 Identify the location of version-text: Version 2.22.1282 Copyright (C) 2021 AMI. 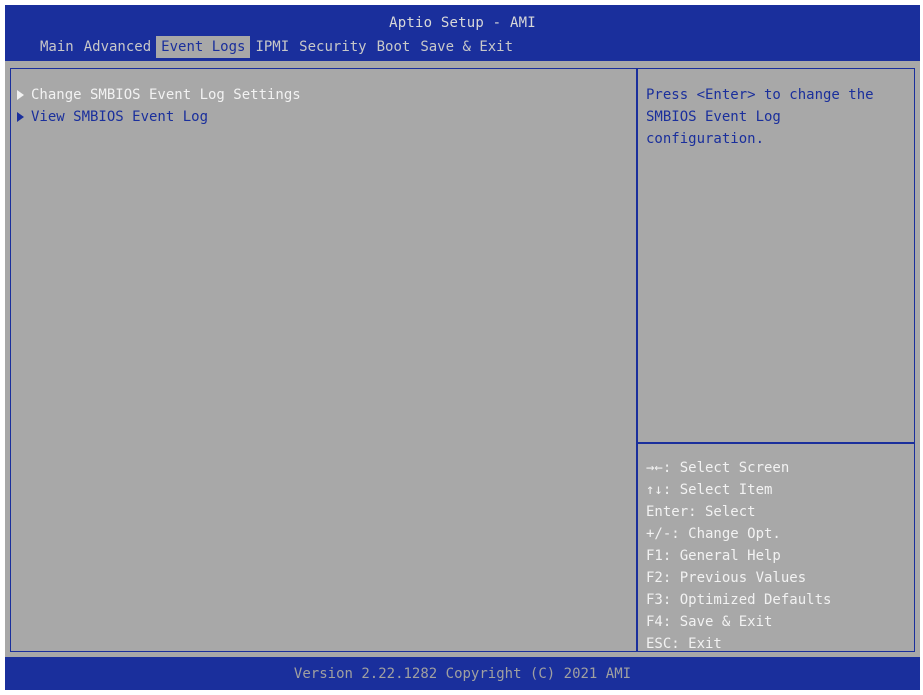
(462, 674).